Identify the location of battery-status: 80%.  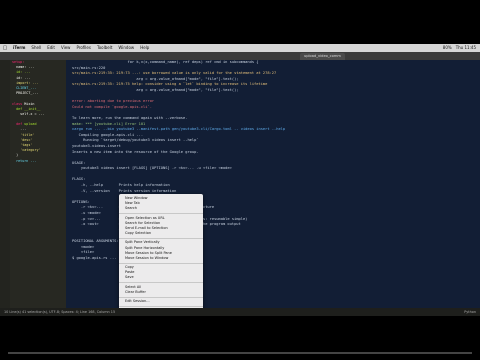
(447, 48).